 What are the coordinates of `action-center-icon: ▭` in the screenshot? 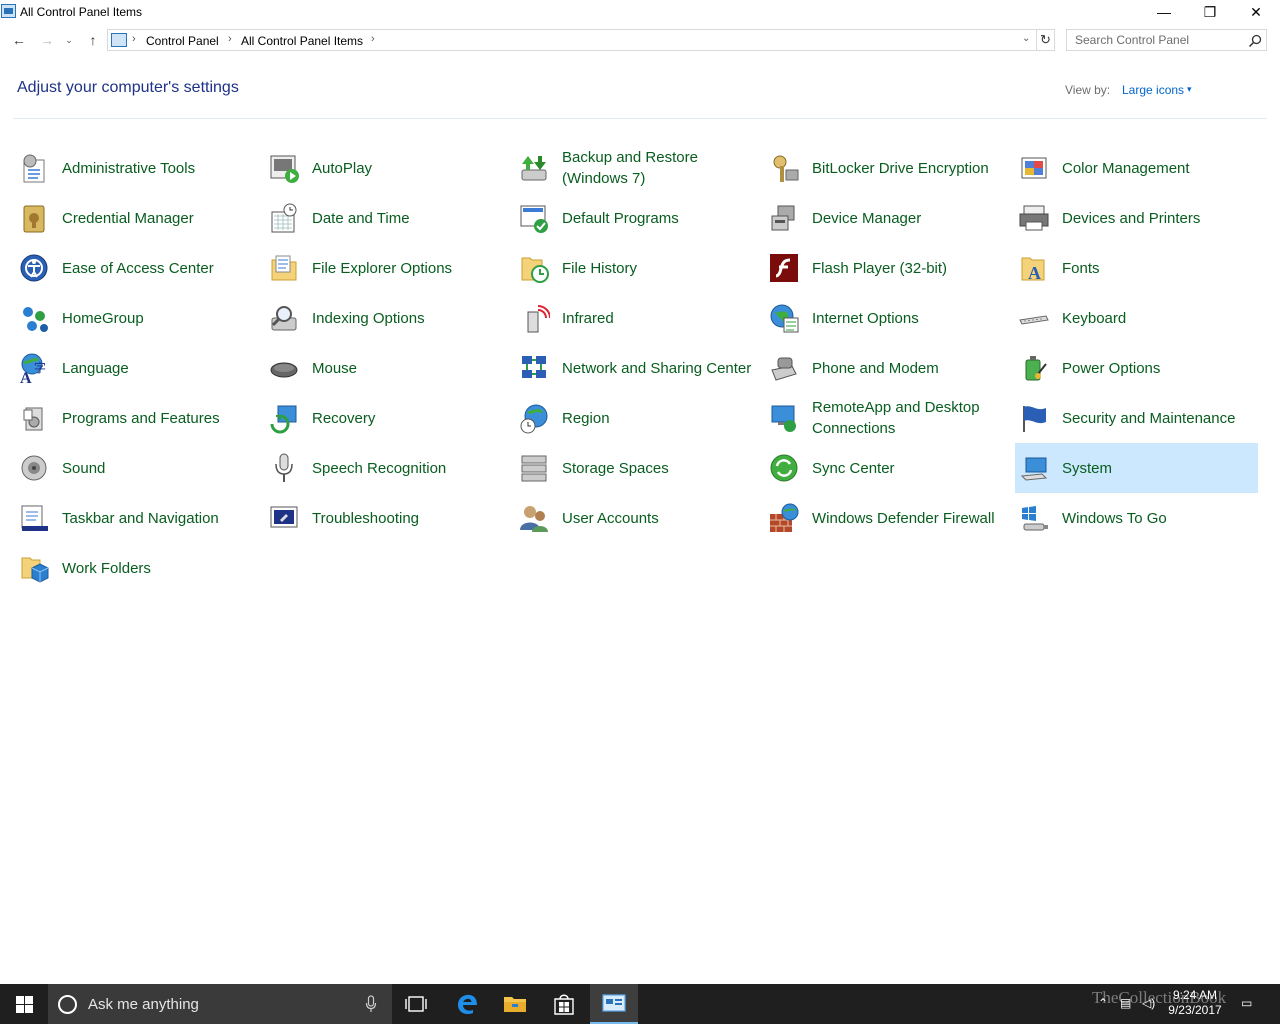 It's located at (1246, 1003).